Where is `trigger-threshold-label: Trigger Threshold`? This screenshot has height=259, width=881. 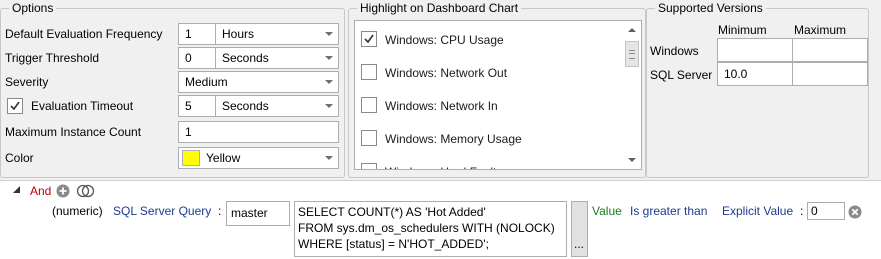
trigger-threshold-label: Trigger Threshold is located at coordinates (52, 58).